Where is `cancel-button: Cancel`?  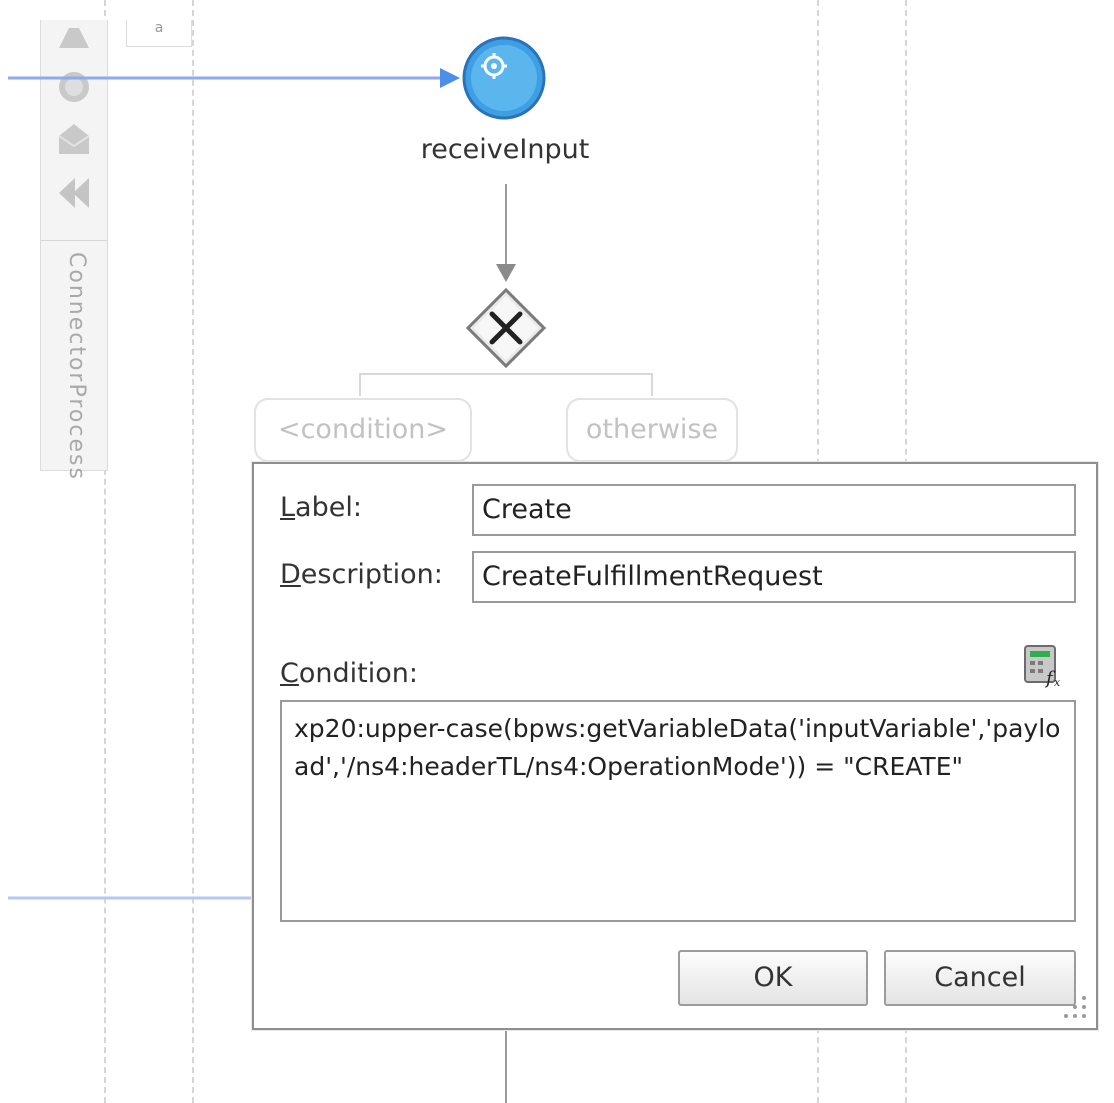 cancel-button: Cancel is located at coordinates (980, 978).